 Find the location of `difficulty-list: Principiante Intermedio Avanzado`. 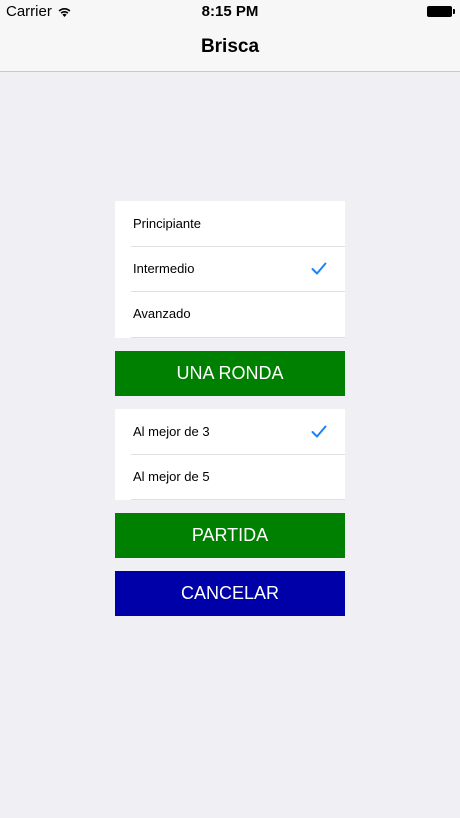

difficulty-list: Principiante Intermedio Avanzado is located at coordinates (230, 269).